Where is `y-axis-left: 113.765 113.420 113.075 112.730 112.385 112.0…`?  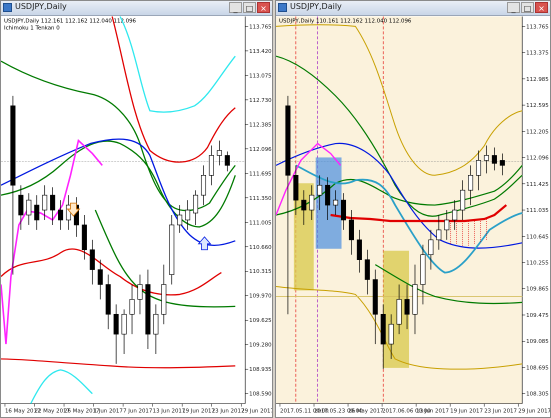 y-axis-left: 113.765 113.420 113.075 112.730 112.385 112.0… is located at coordinates (258, 211).